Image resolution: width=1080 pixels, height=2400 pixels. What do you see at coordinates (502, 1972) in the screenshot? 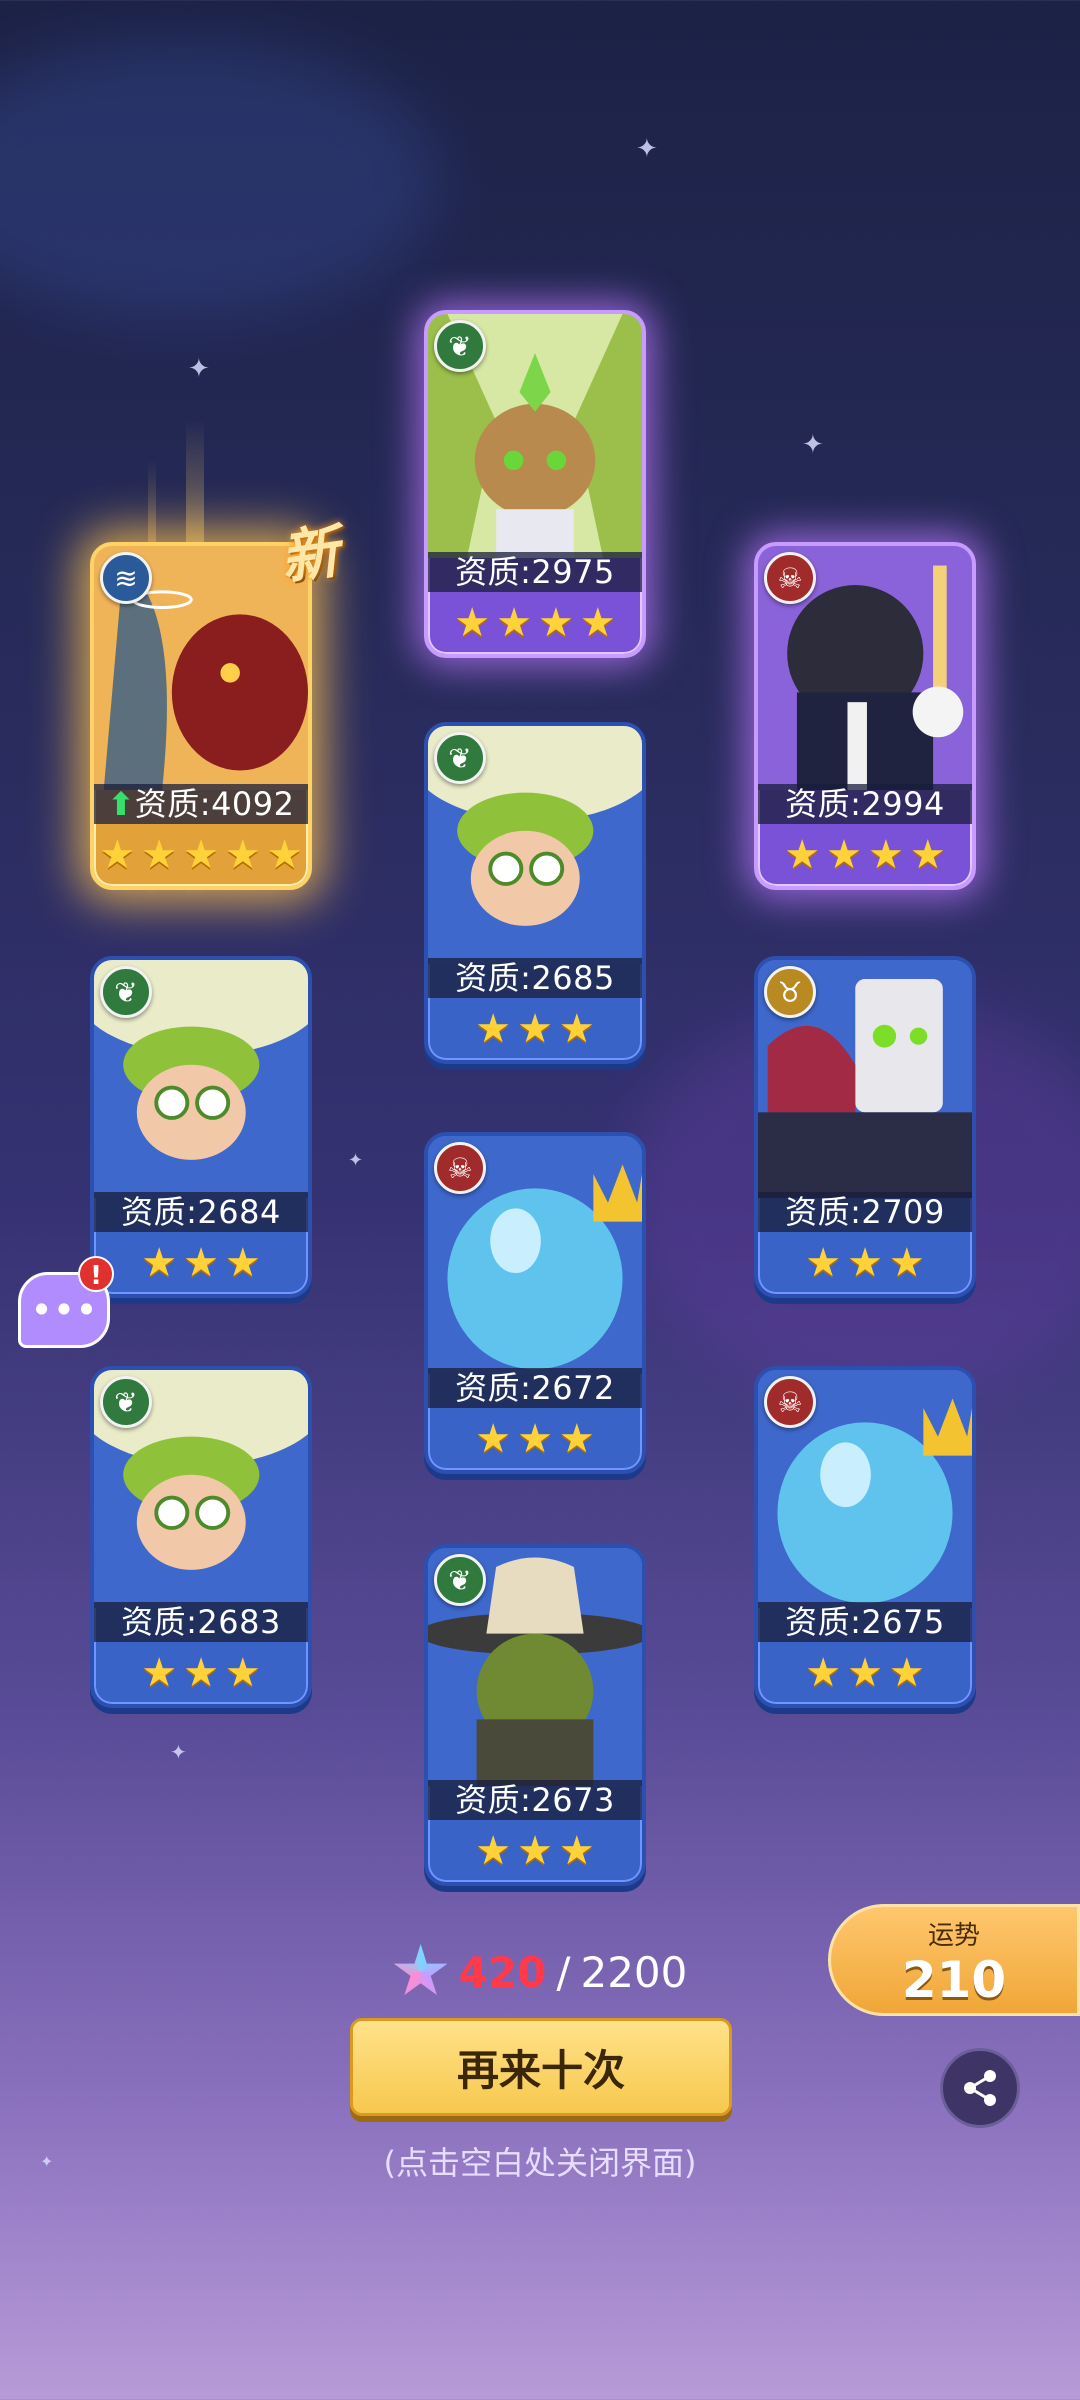
I see `counter-current: 420` at bounding box center [502, 1972].